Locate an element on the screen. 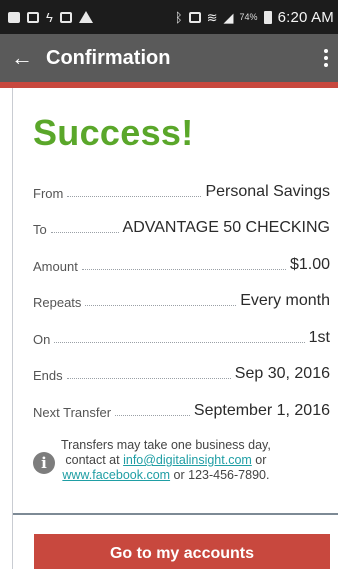  status-notifications: ϟ is located at coordinates (50, 17).